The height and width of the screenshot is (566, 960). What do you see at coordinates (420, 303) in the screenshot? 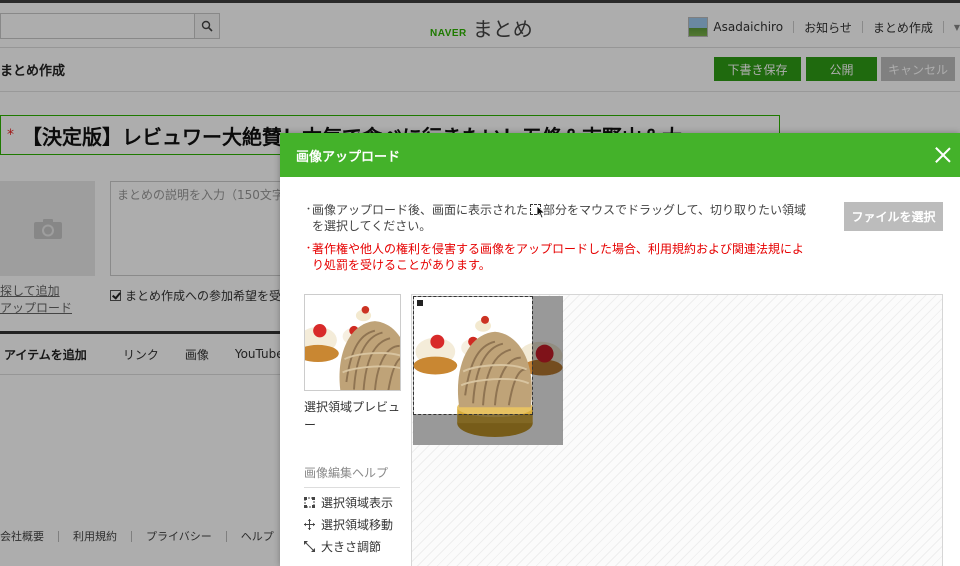
I see `crop-resize-handle` at bounding box center [420, 303].